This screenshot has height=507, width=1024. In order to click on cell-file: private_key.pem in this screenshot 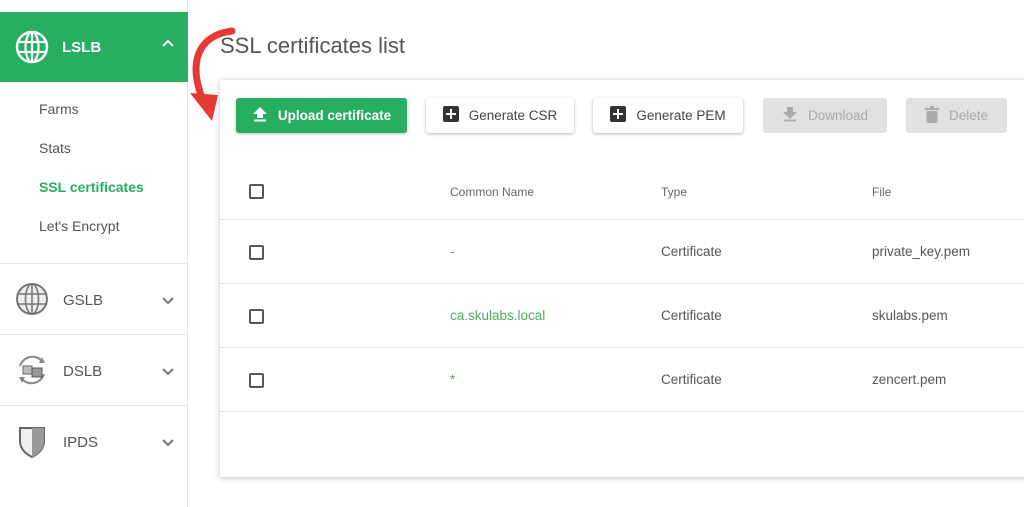, I will do `click(921, 251)`.